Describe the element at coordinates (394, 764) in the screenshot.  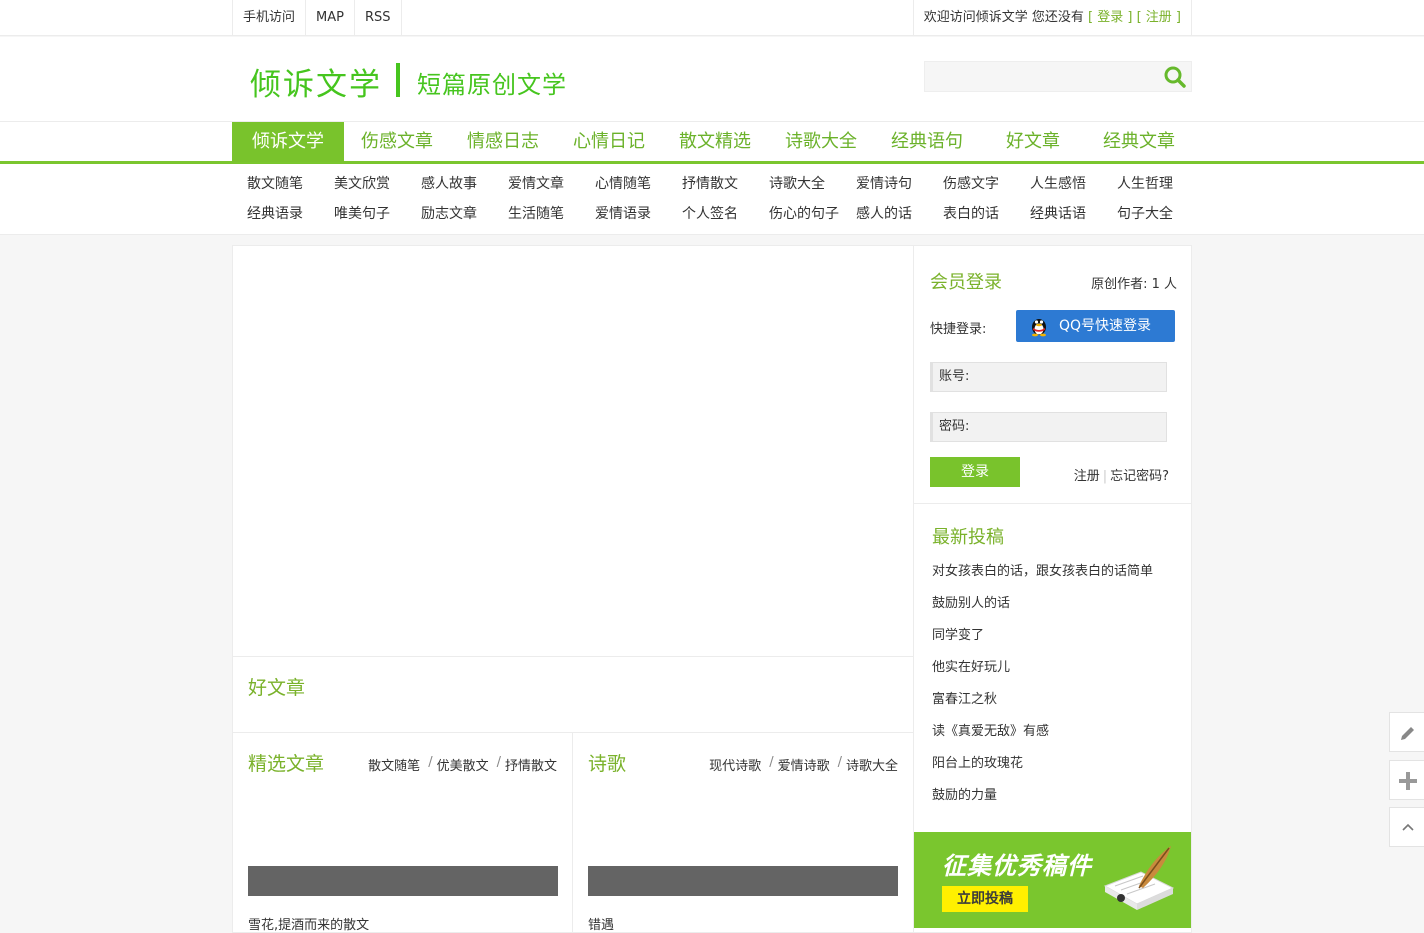
I see `section-link: 散文随笔` at that location.